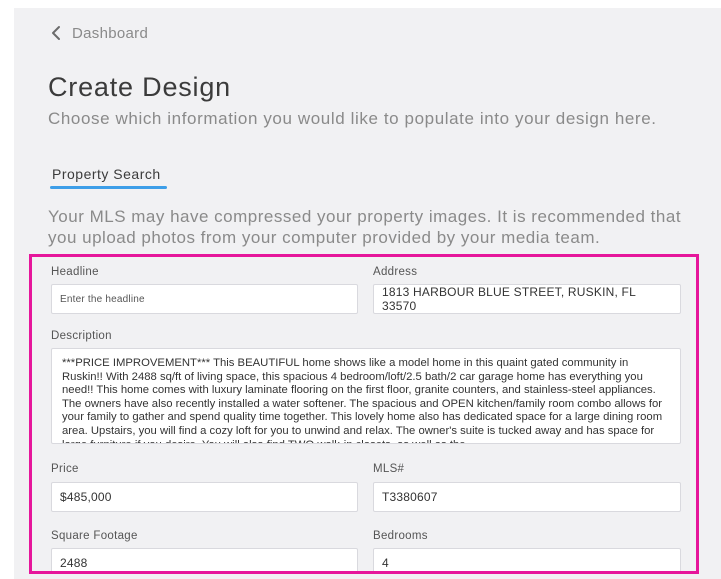 The image size is (721, 579). I want to click on square-footage-label: Square Footage, so click(94, 536).